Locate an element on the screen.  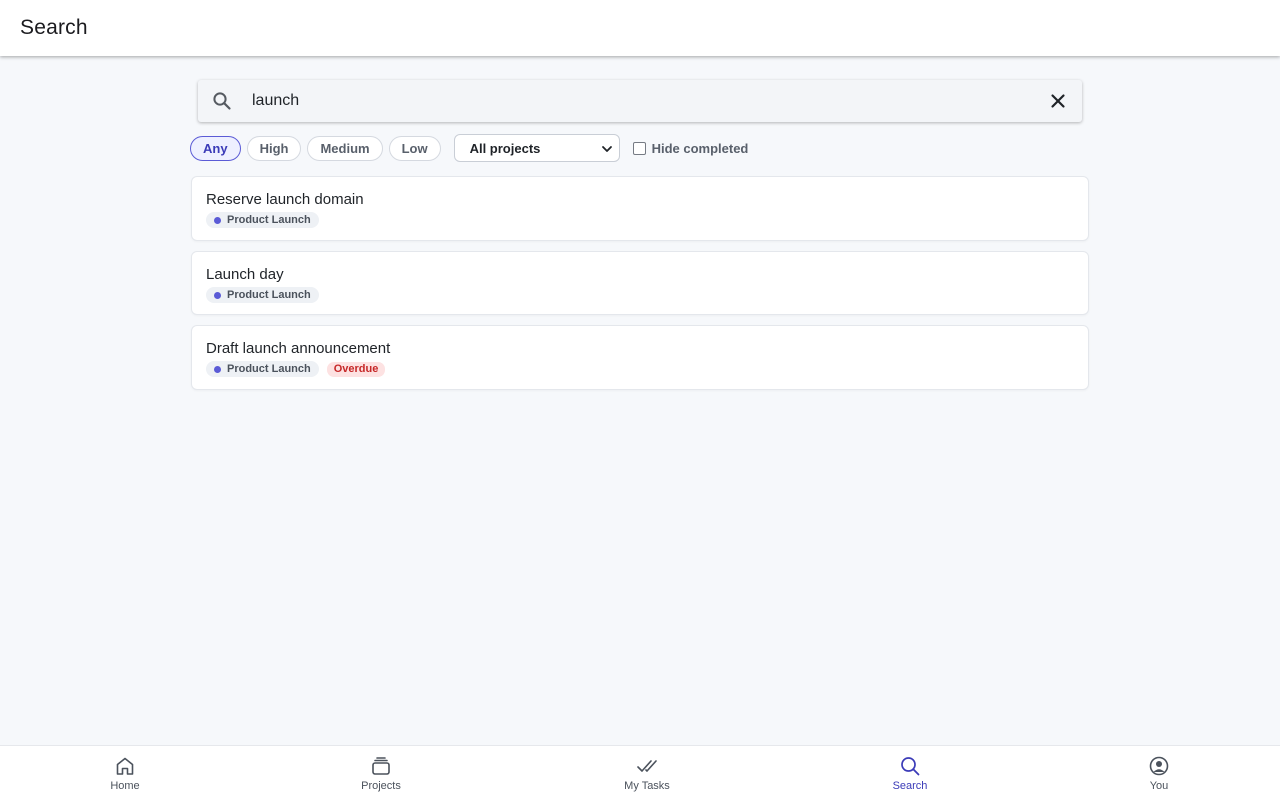
nav-label: You is located at coordinates (1159, 786).